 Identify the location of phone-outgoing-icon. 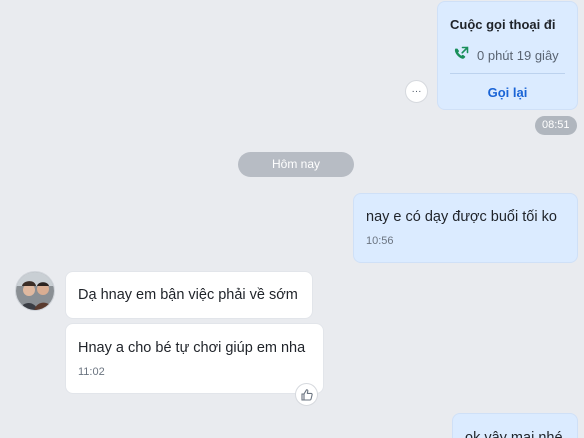
(461, 55).